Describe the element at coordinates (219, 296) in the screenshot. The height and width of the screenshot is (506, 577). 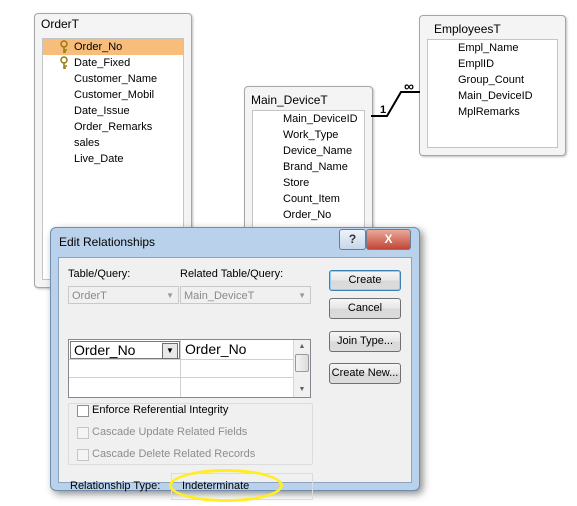
I see `related-table-query-value: Main_DeviceT` at that location.